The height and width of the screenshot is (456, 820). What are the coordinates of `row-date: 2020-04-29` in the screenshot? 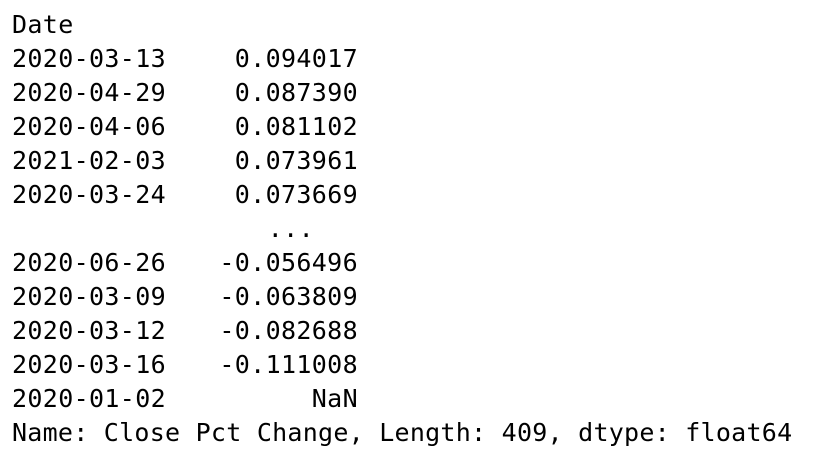 It's located at (89, 92).